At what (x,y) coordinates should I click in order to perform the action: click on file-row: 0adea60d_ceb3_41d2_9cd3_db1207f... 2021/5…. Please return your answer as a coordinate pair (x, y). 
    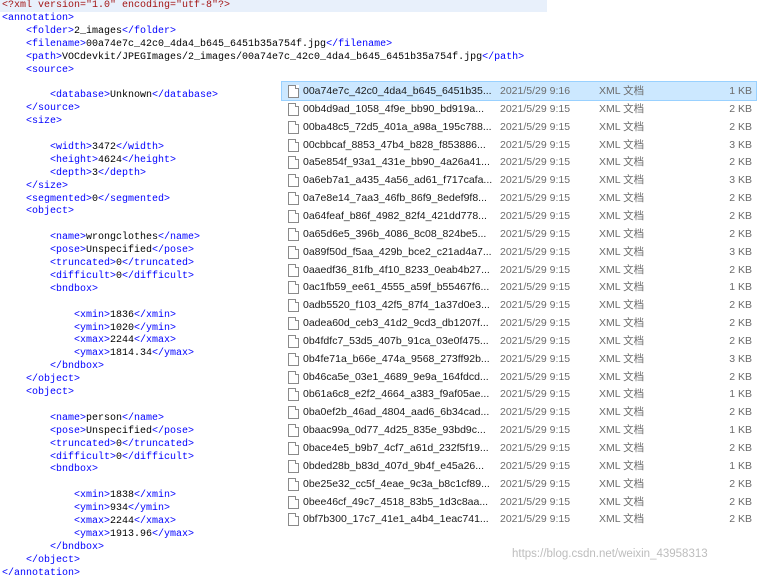
    Looking at the image, I should click on (519, 323).